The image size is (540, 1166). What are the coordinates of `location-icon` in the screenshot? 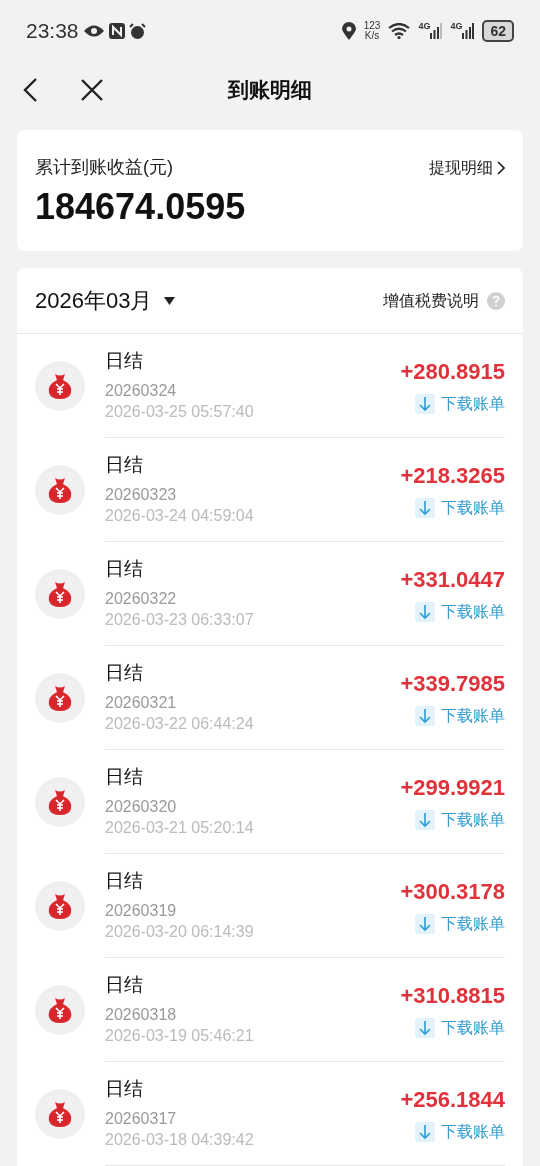 It's located at (348, 31).